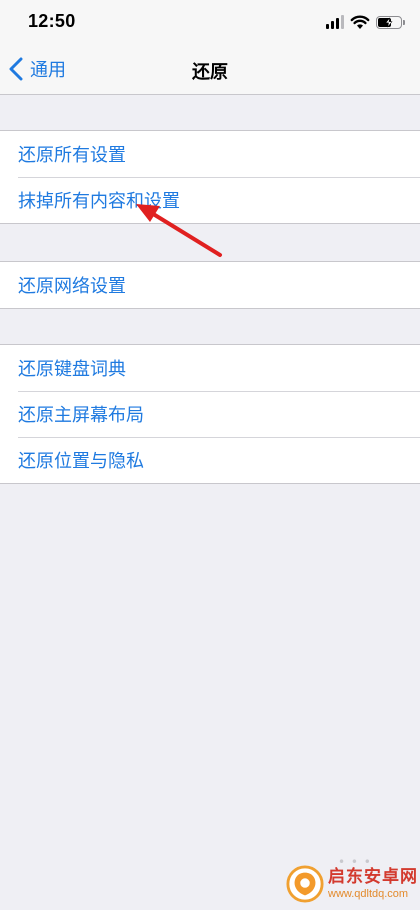  Describe the element at coordinates (210, 368) in the screenshot. I see `reset-keyboard-dictionary-row: 还原键盘词典` at that location.